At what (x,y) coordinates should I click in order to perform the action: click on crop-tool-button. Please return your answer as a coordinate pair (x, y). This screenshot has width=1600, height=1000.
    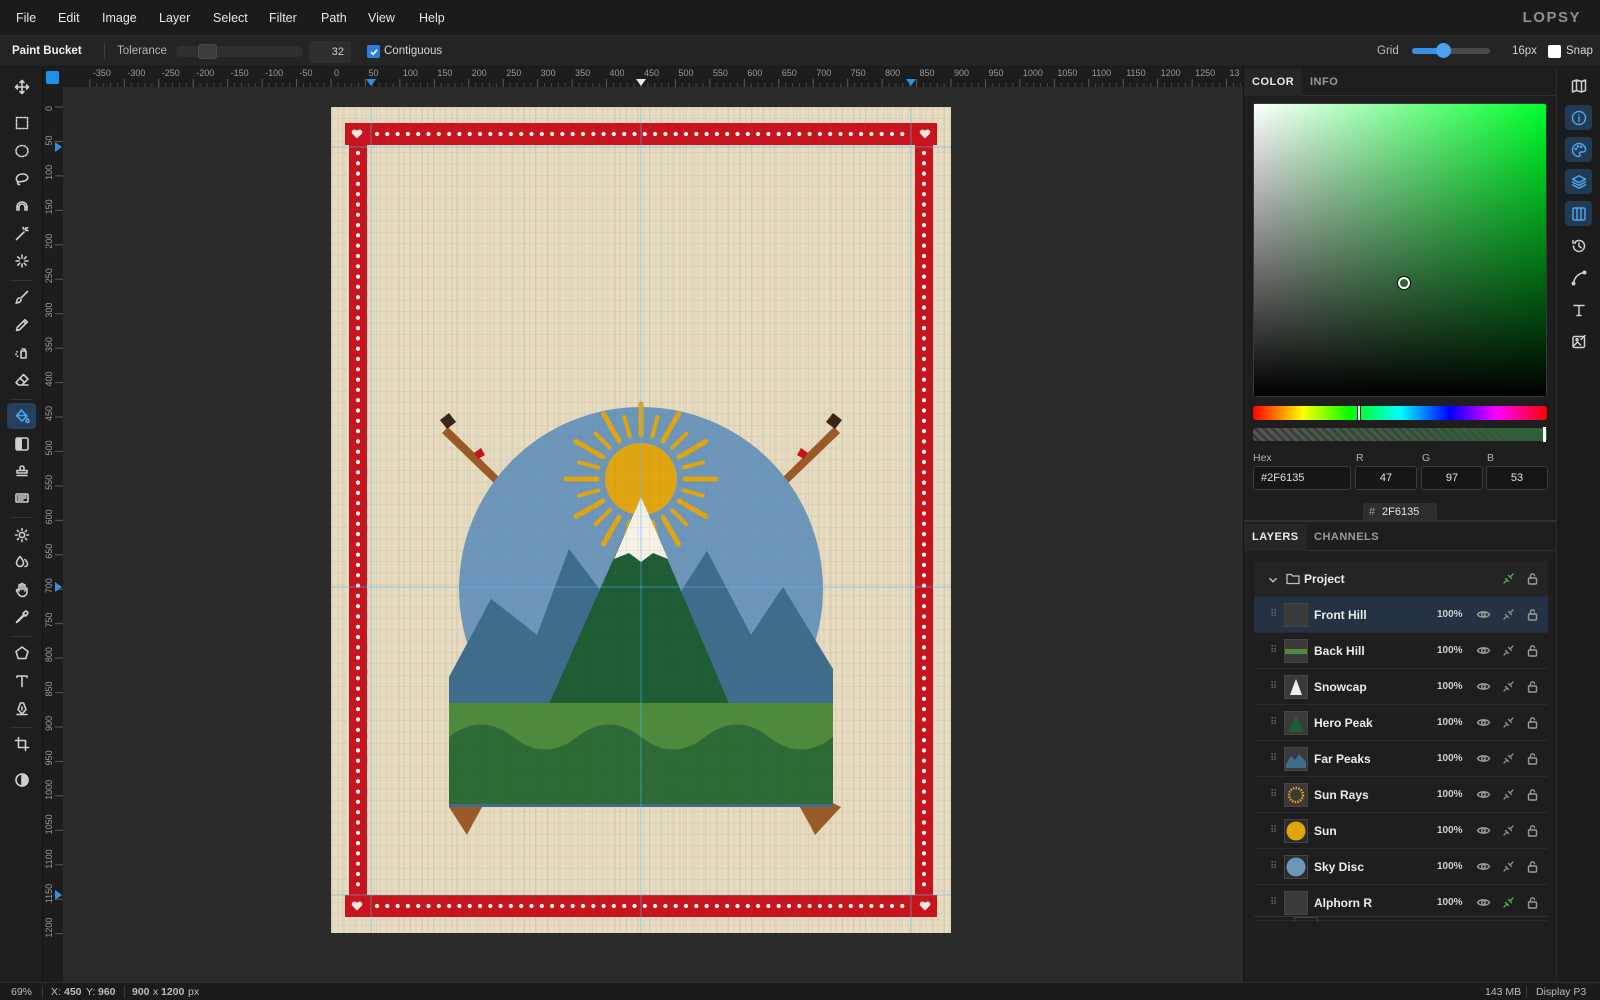
    Looking at the image, I should click on (21, 744).